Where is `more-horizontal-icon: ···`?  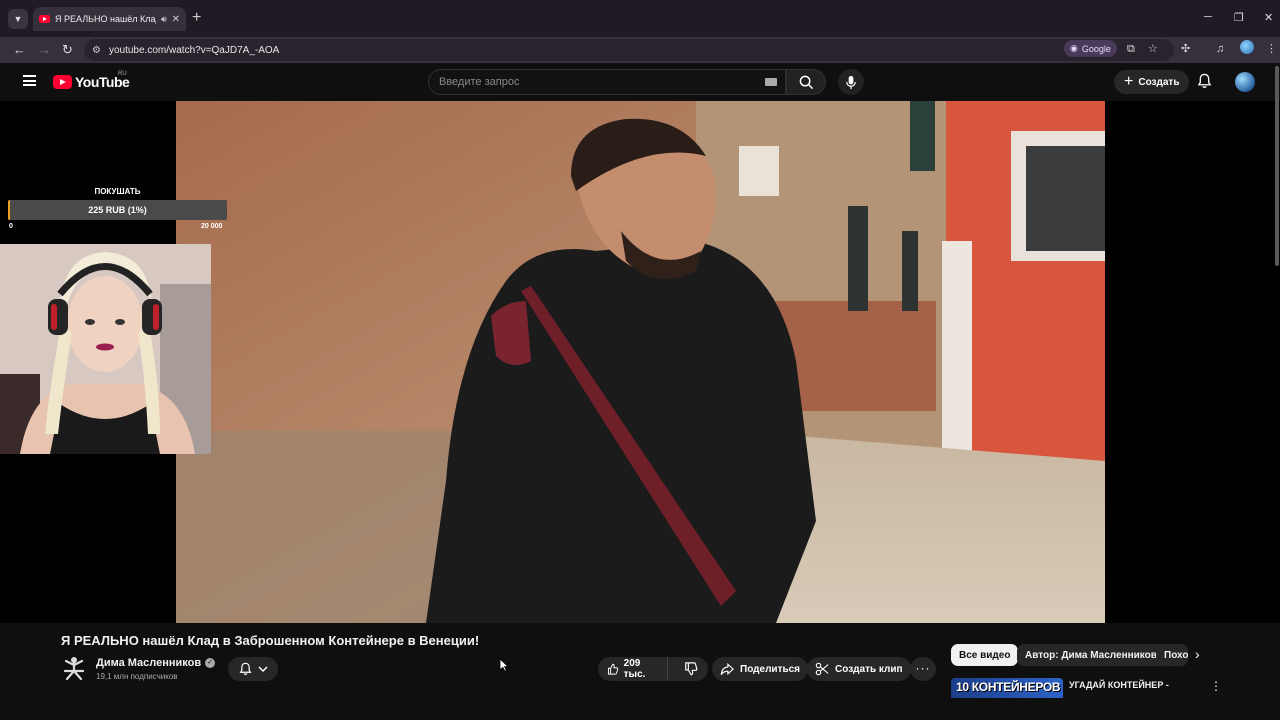 more-horizontal-icon: ··· is located at coordinates (923, 668).